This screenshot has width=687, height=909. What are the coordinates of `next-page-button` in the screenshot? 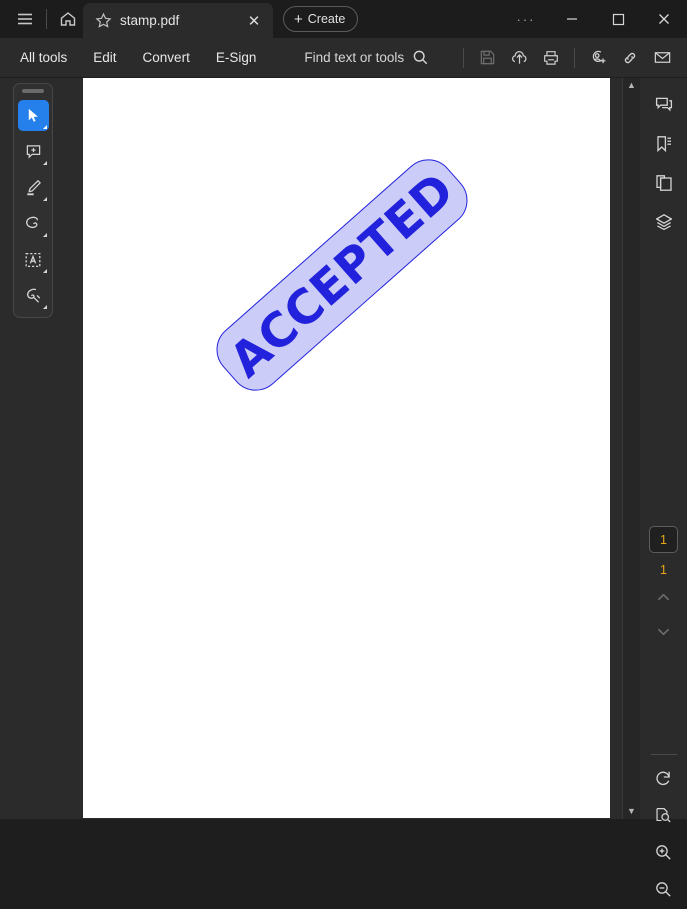 It's located at (664, 631).